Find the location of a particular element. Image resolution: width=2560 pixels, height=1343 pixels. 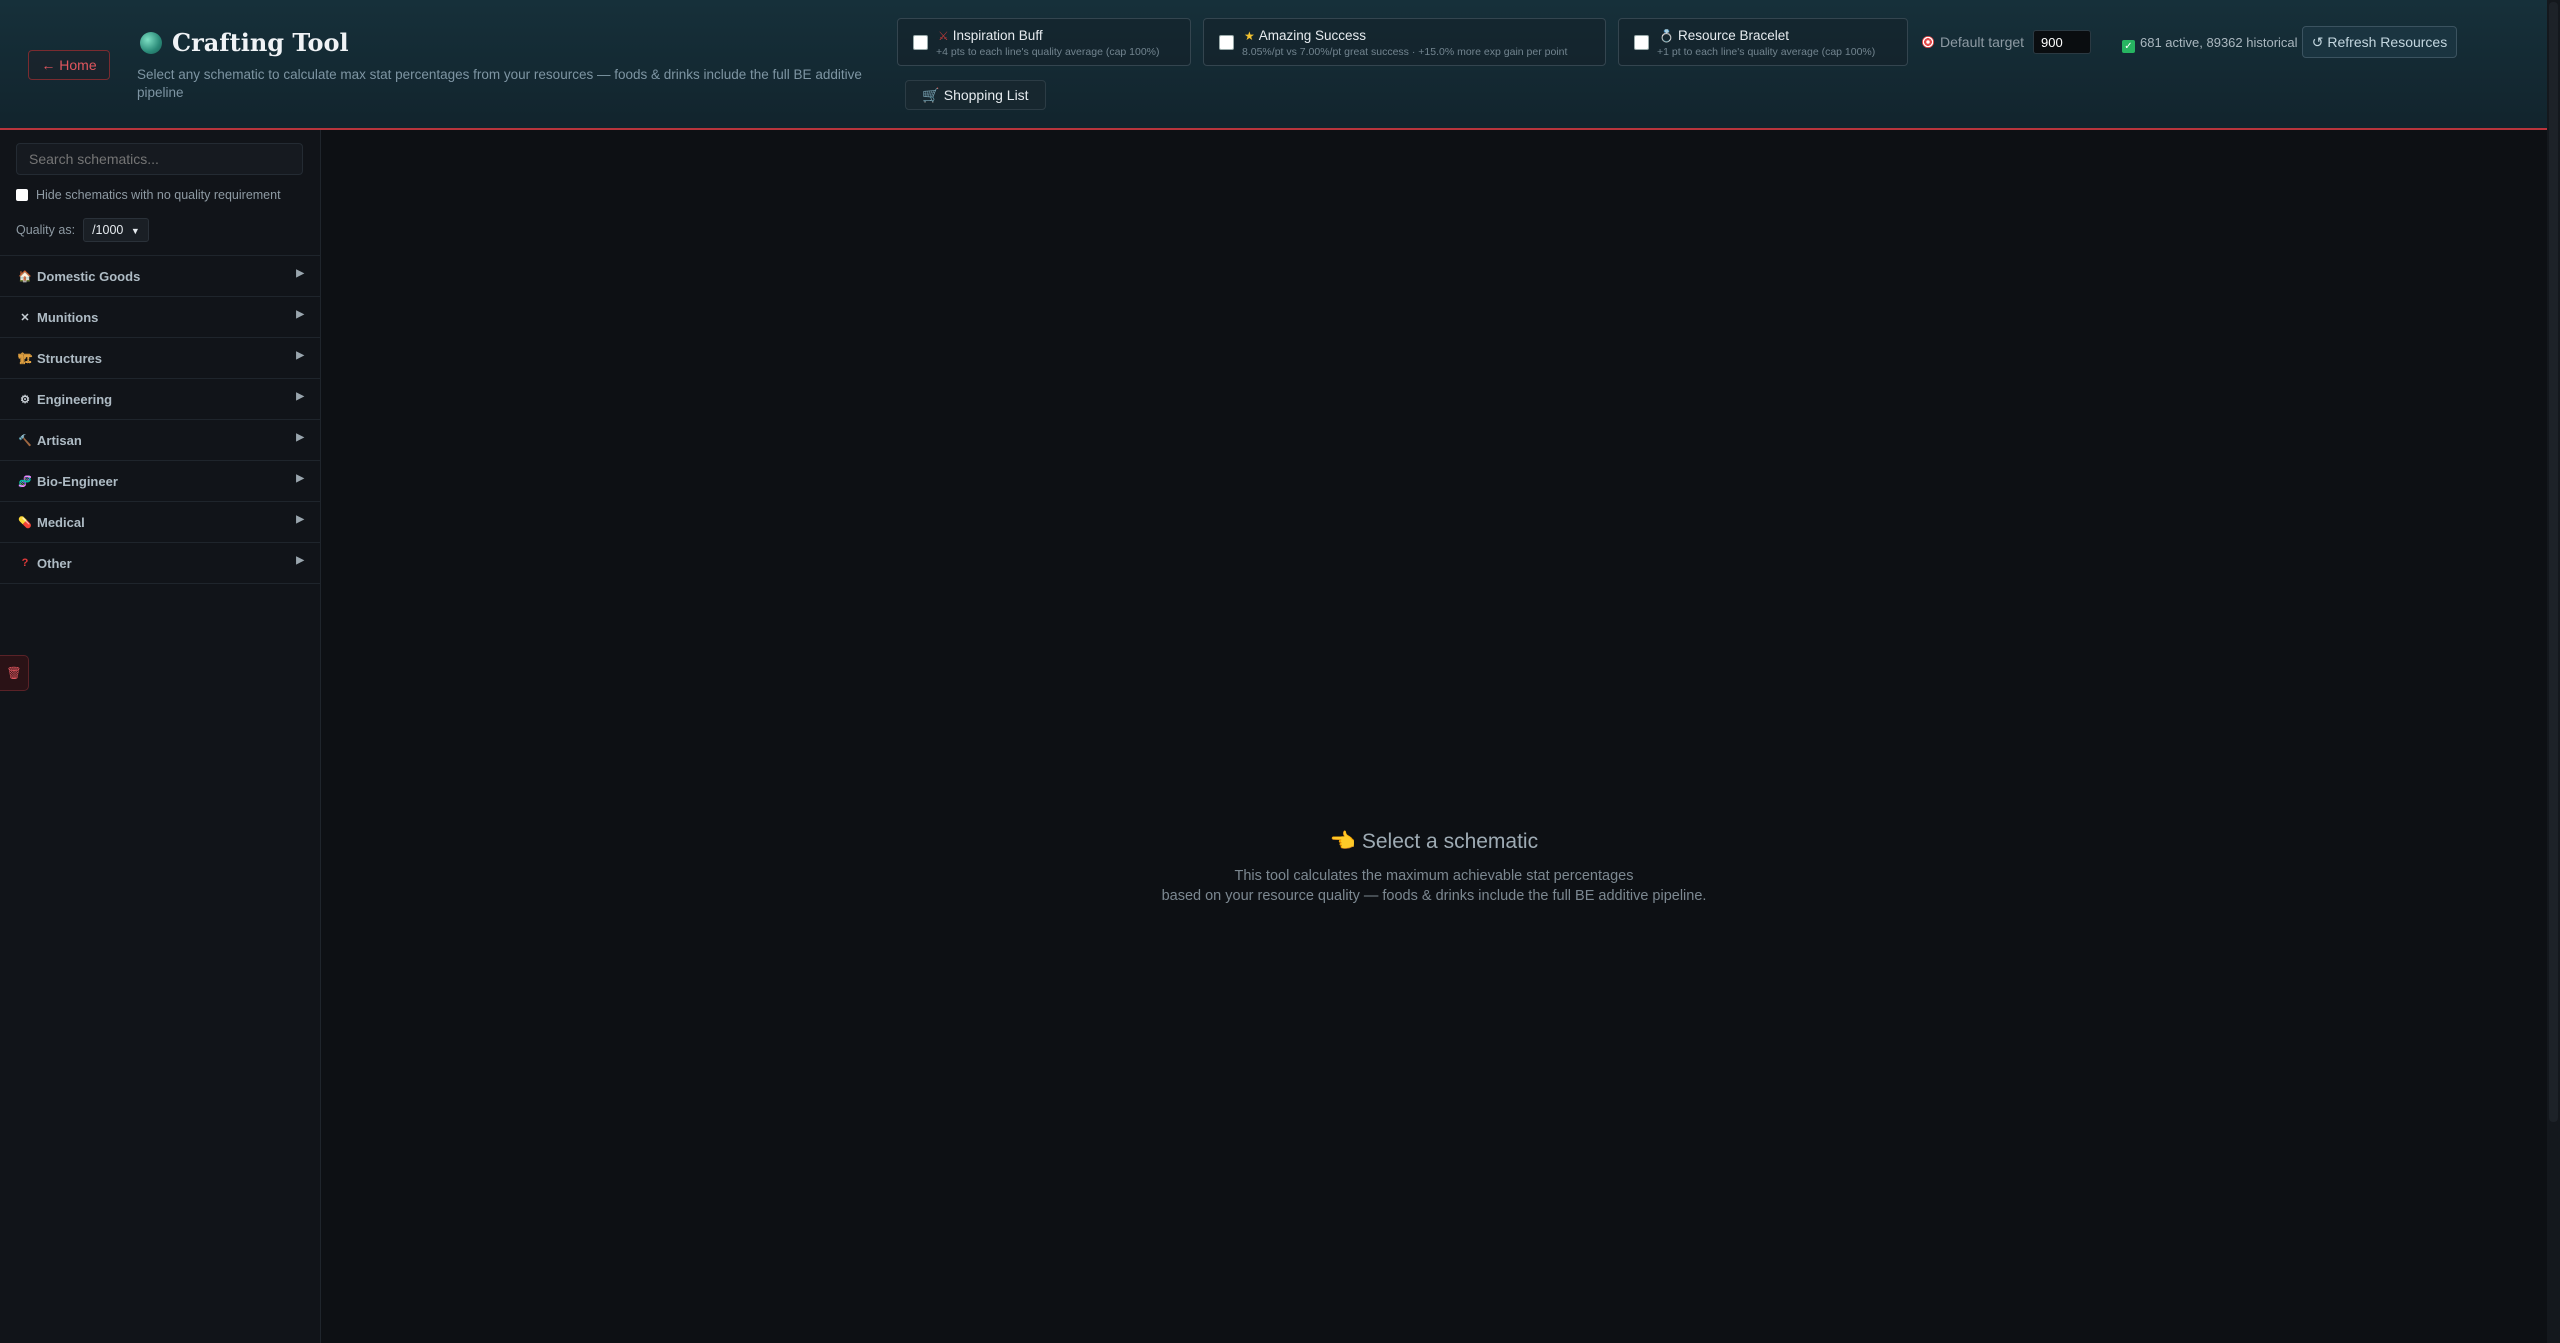

pill-icon: 💊 is located at coordinates (25, 522).